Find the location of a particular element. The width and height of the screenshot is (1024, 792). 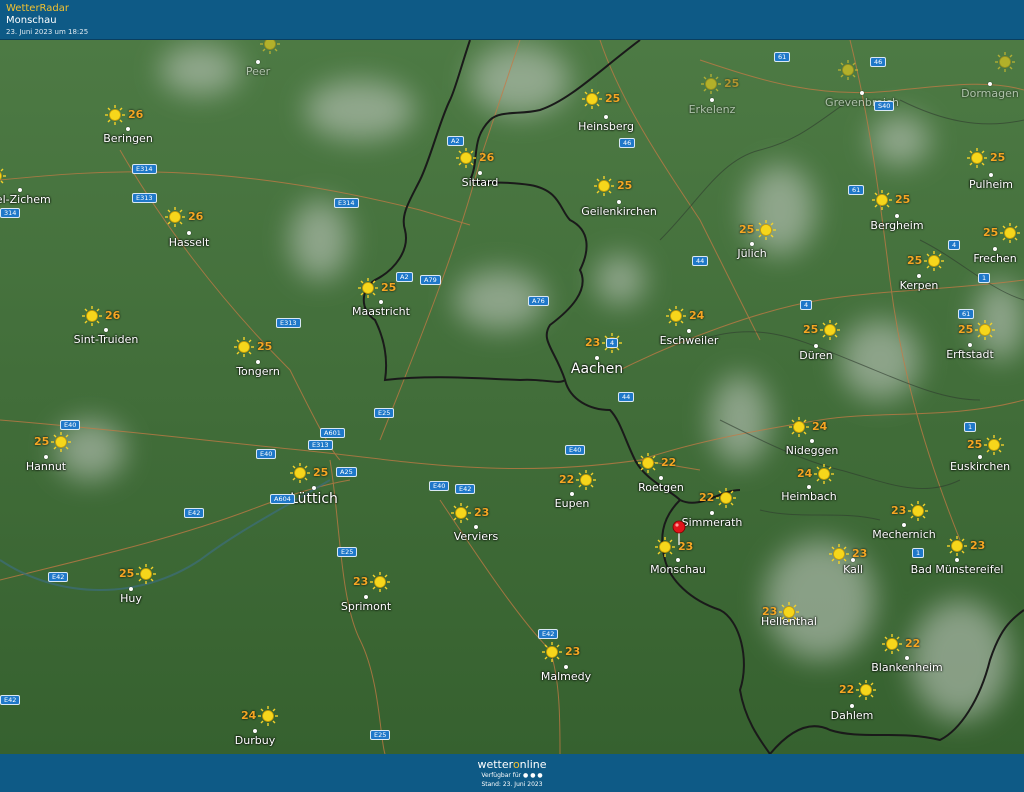

city-label: Erkelenz is located at coordinates (712, 109).